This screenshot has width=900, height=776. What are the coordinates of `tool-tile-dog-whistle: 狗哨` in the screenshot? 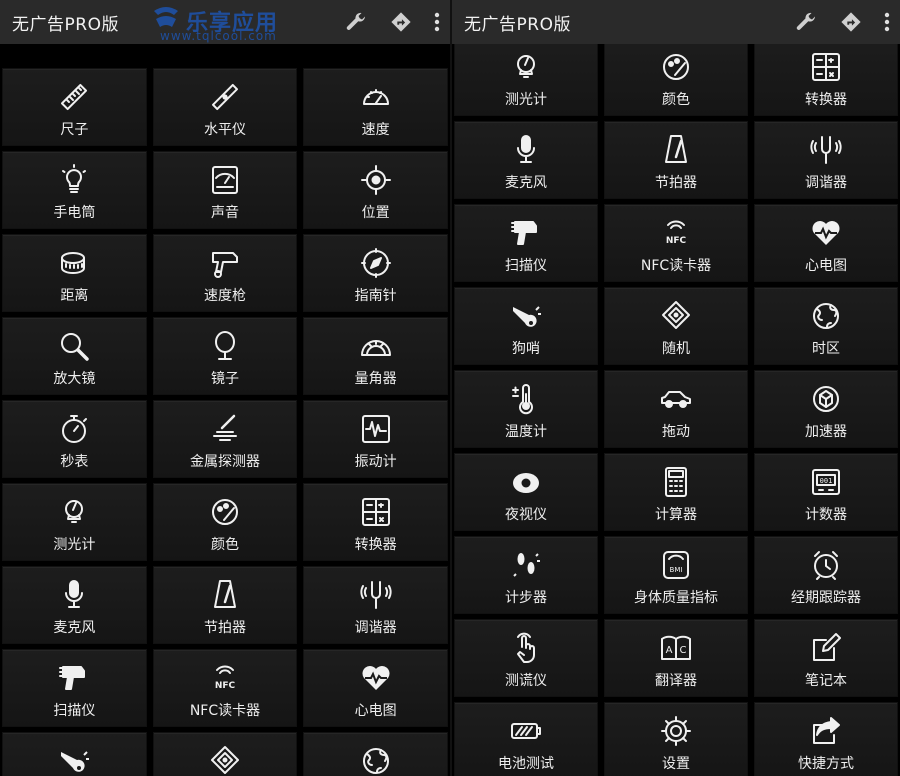 It's located at (526, 326).